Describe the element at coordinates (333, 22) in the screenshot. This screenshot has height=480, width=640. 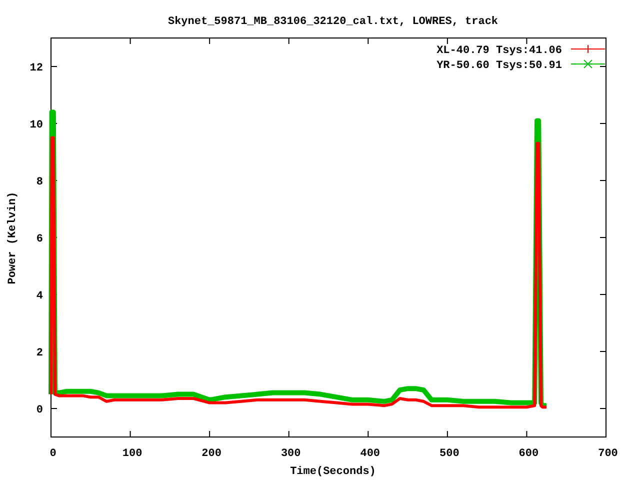
I see `chart-title: Skynet_59871_MB_83106_32120_cal.txt, LOWRES, track` at that location.